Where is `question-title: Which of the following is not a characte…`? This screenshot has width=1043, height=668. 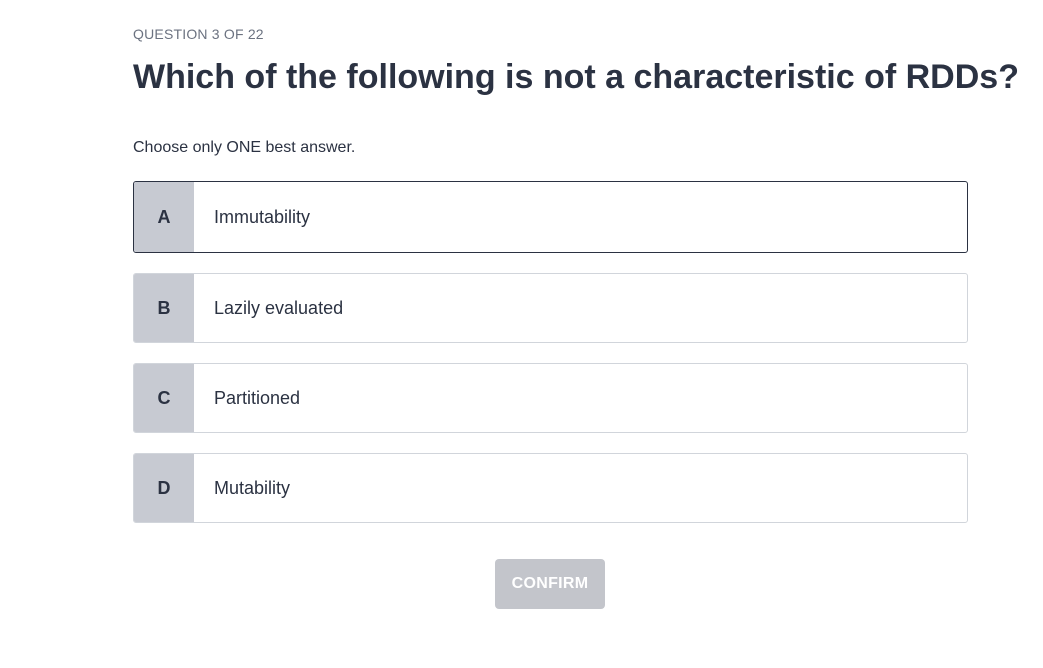 question-title: Which of the following is not a characte… is located at coordinates (576, 77).